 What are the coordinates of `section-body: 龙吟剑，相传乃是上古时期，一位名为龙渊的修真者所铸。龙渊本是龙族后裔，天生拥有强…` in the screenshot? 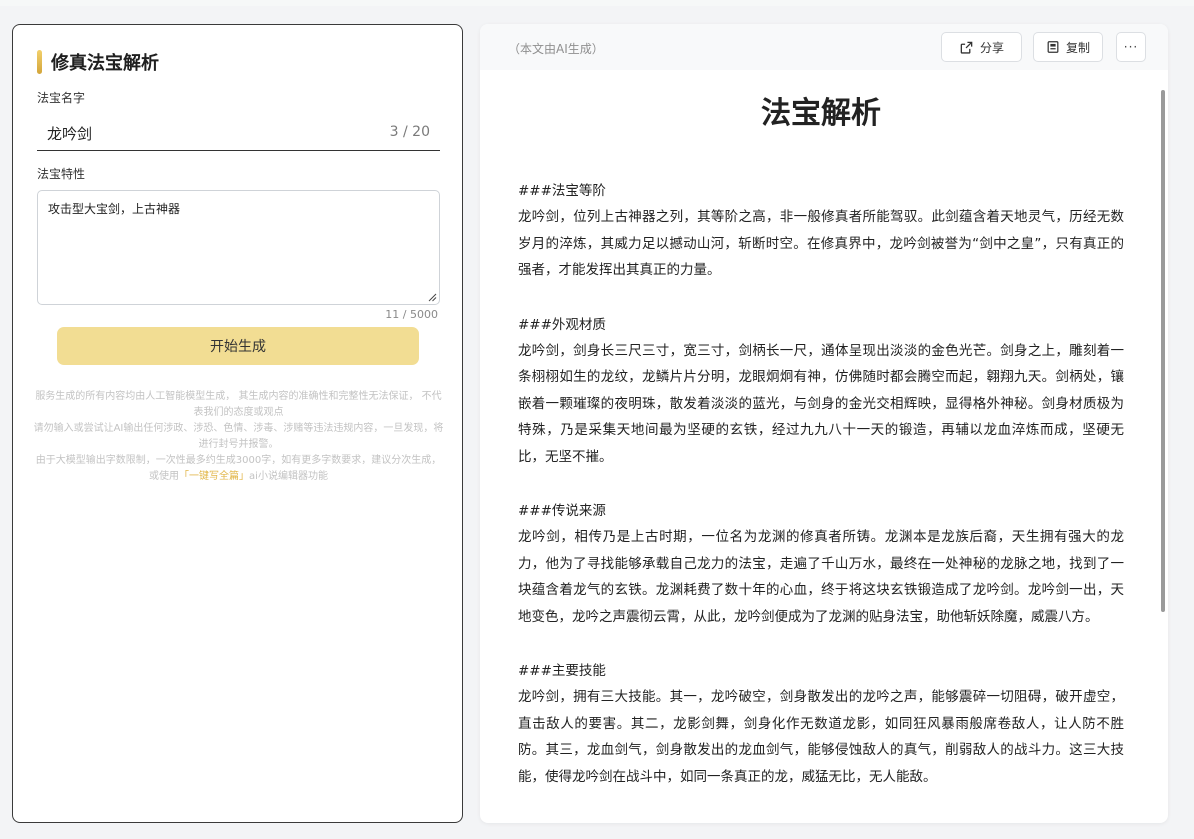 It's located at (821, 577).